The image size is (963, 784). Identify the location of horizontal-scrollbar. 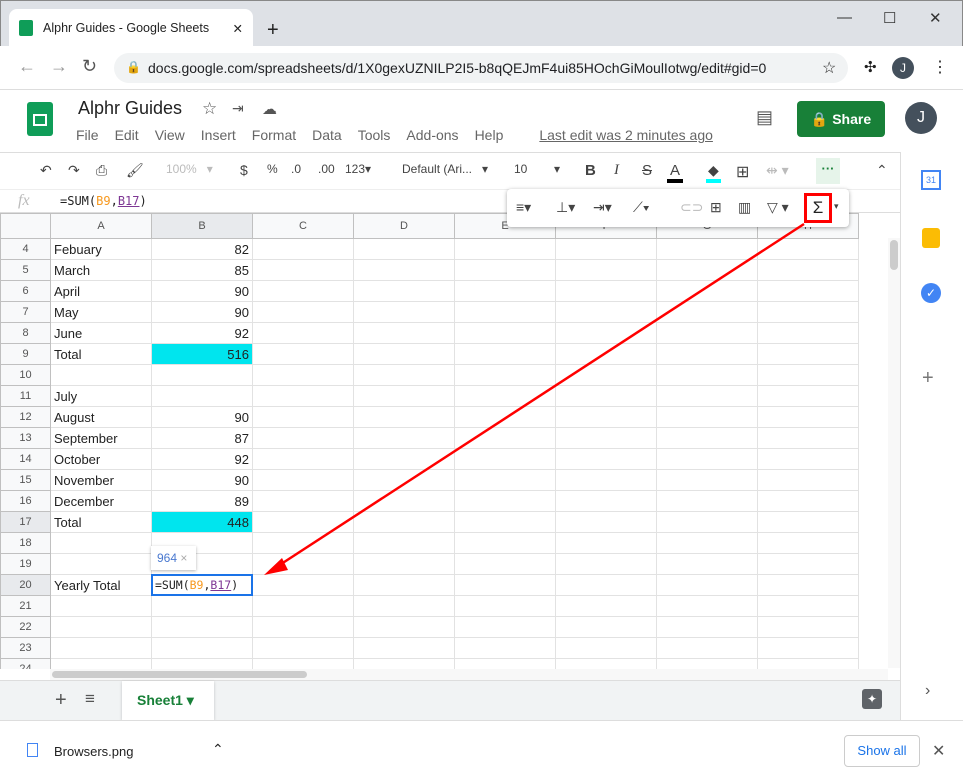
(469, 674).